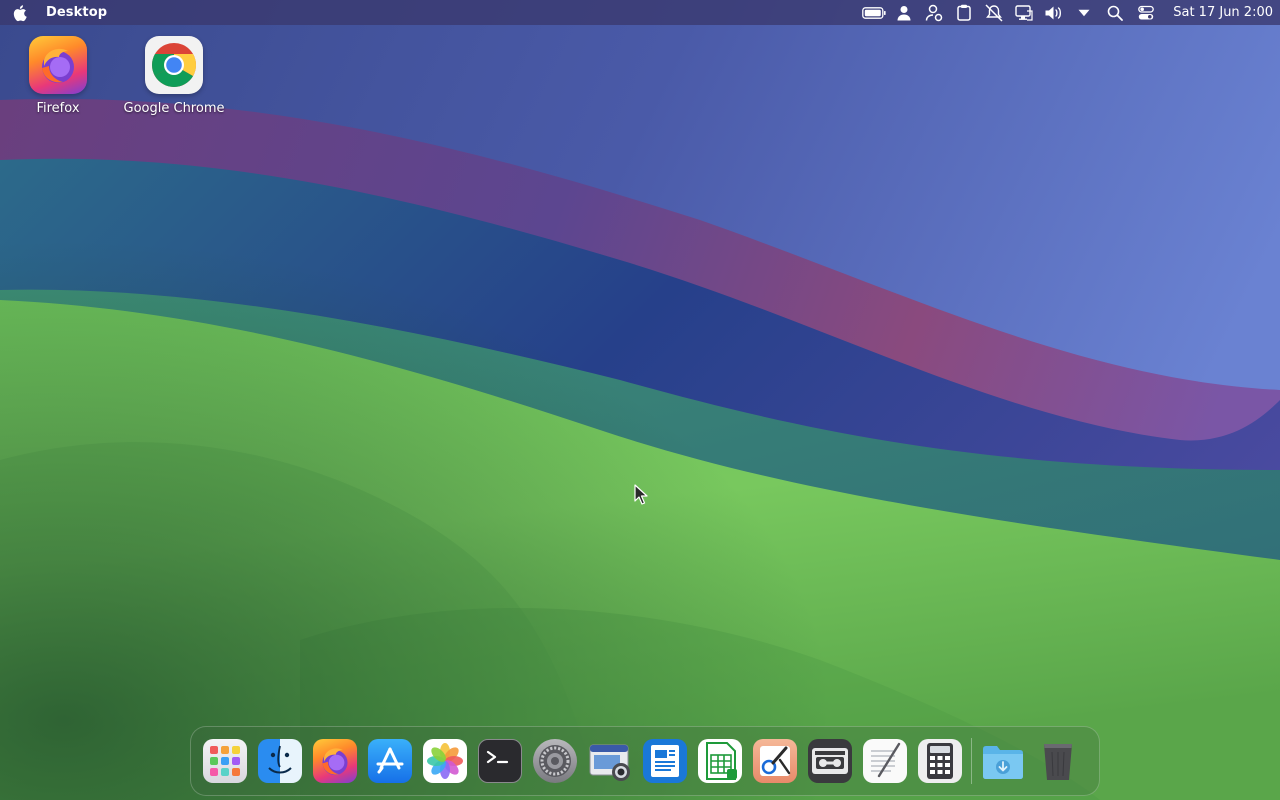 The image size is (1280, 800). Describe the element at coordinates (665, 761) in the screenshot. I see `document-writer-icon` at that location.